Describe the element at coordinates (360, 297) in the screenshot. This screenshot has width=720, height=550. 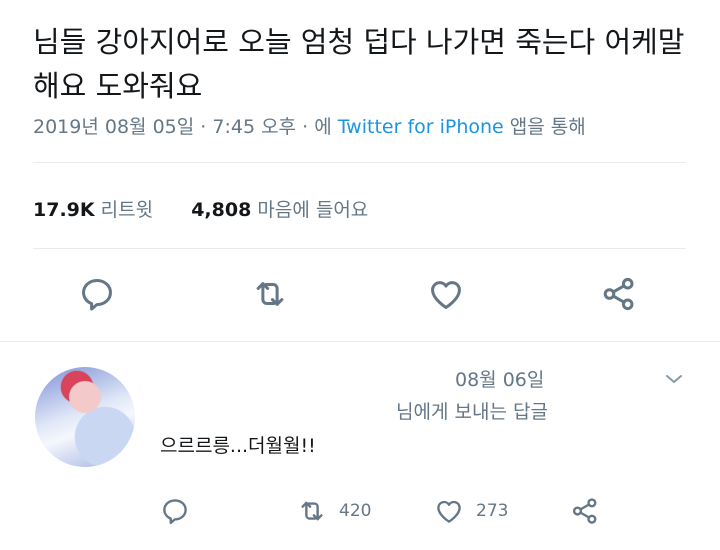
I see `tweet-action-bar` at that location.